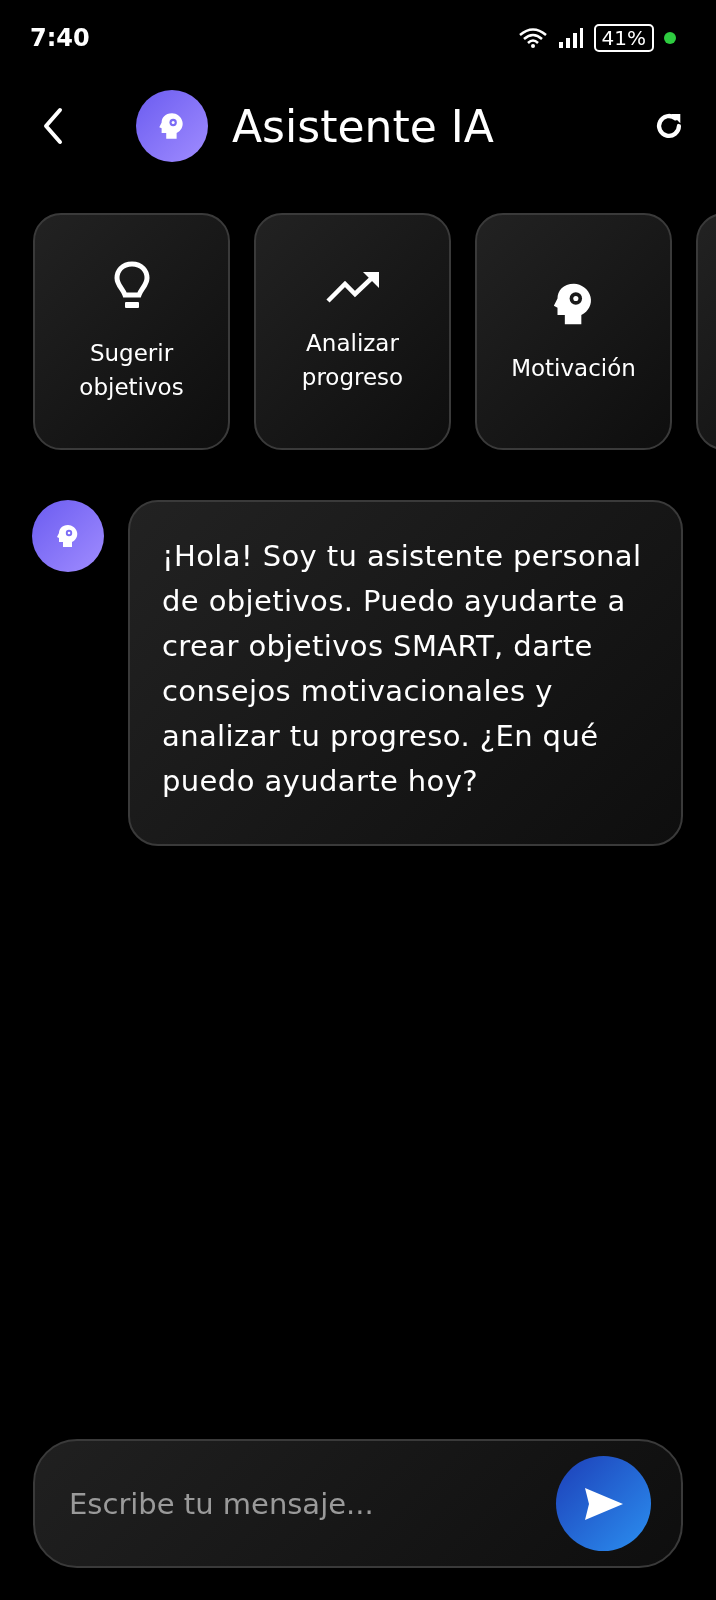 The height and width of the screenshot is (1600, 716). I want to click on status-time: 7:40, so click(60, 38).